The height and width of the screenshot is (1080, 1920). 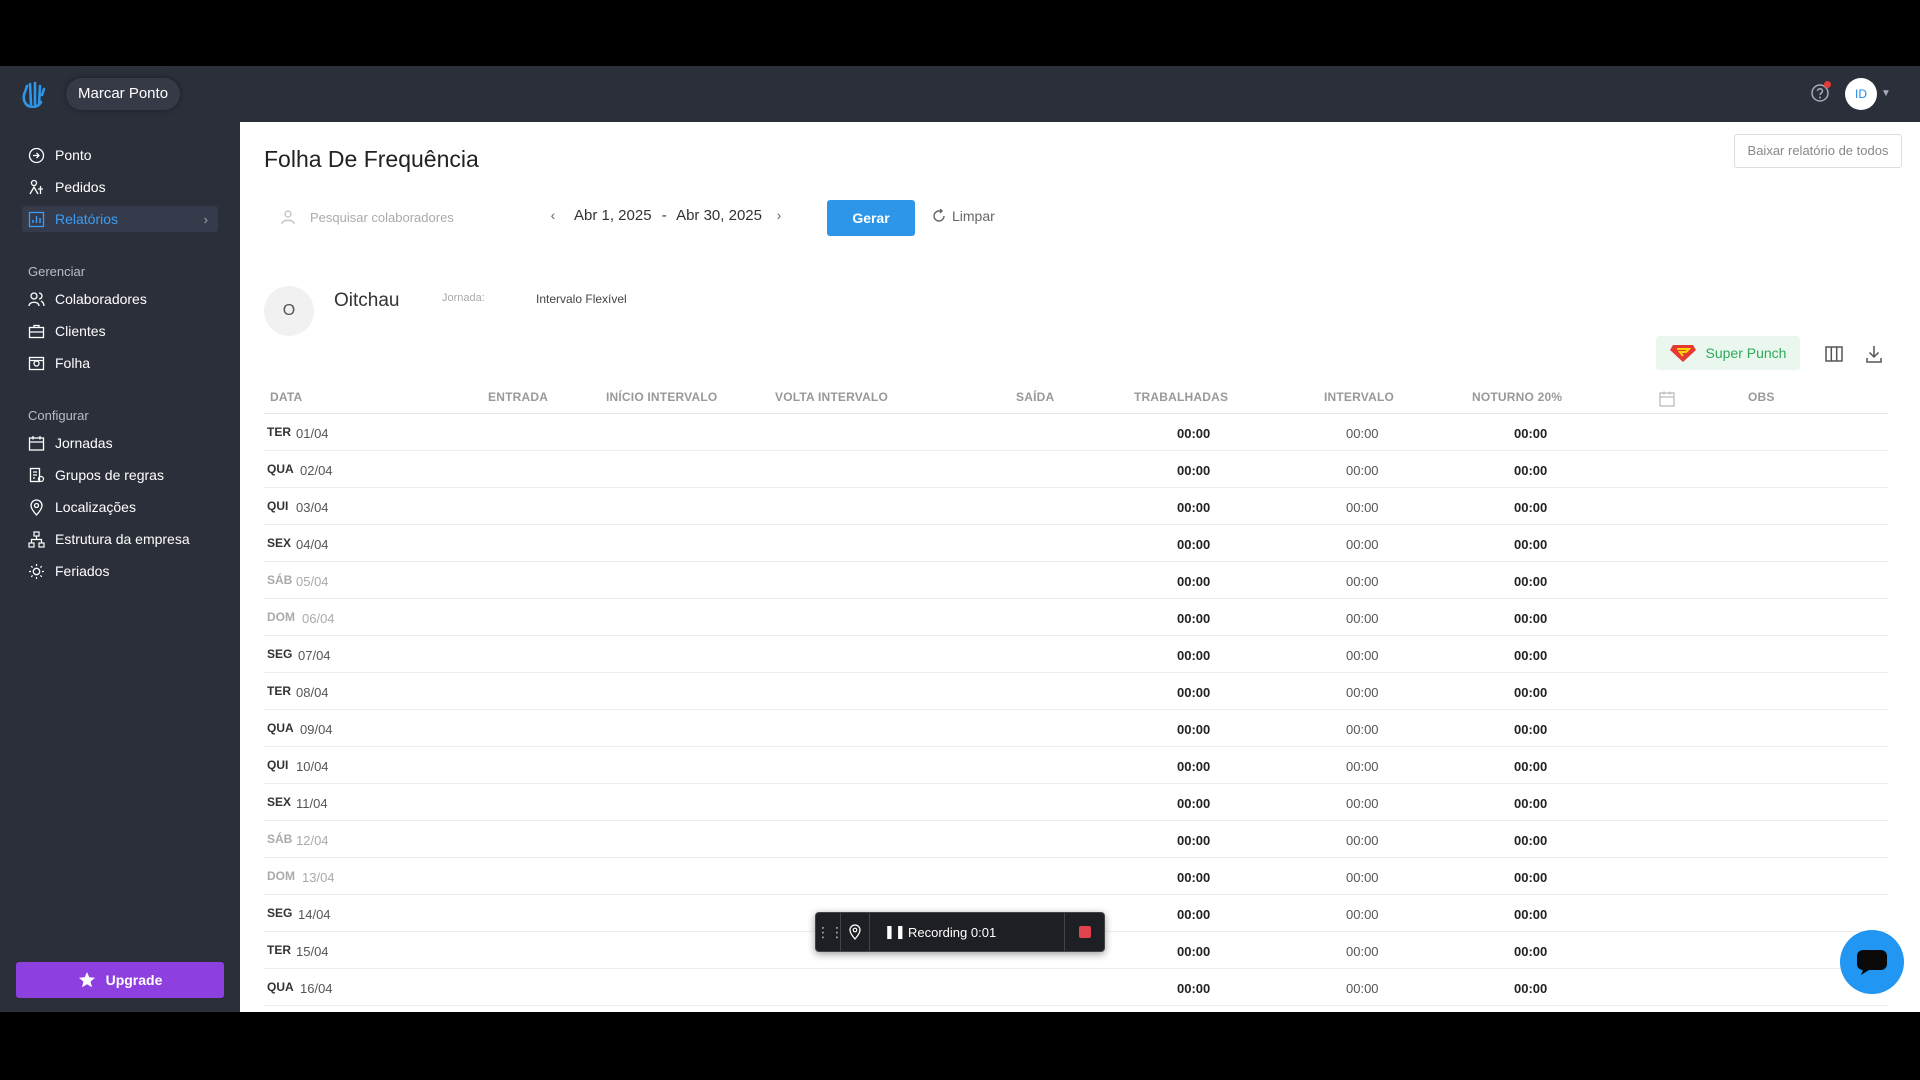 What do you see at coordinates (120, 571) in the screenshot?
I see `sidebar-item-feriados: Feriados` at bounding box center [120, 571].